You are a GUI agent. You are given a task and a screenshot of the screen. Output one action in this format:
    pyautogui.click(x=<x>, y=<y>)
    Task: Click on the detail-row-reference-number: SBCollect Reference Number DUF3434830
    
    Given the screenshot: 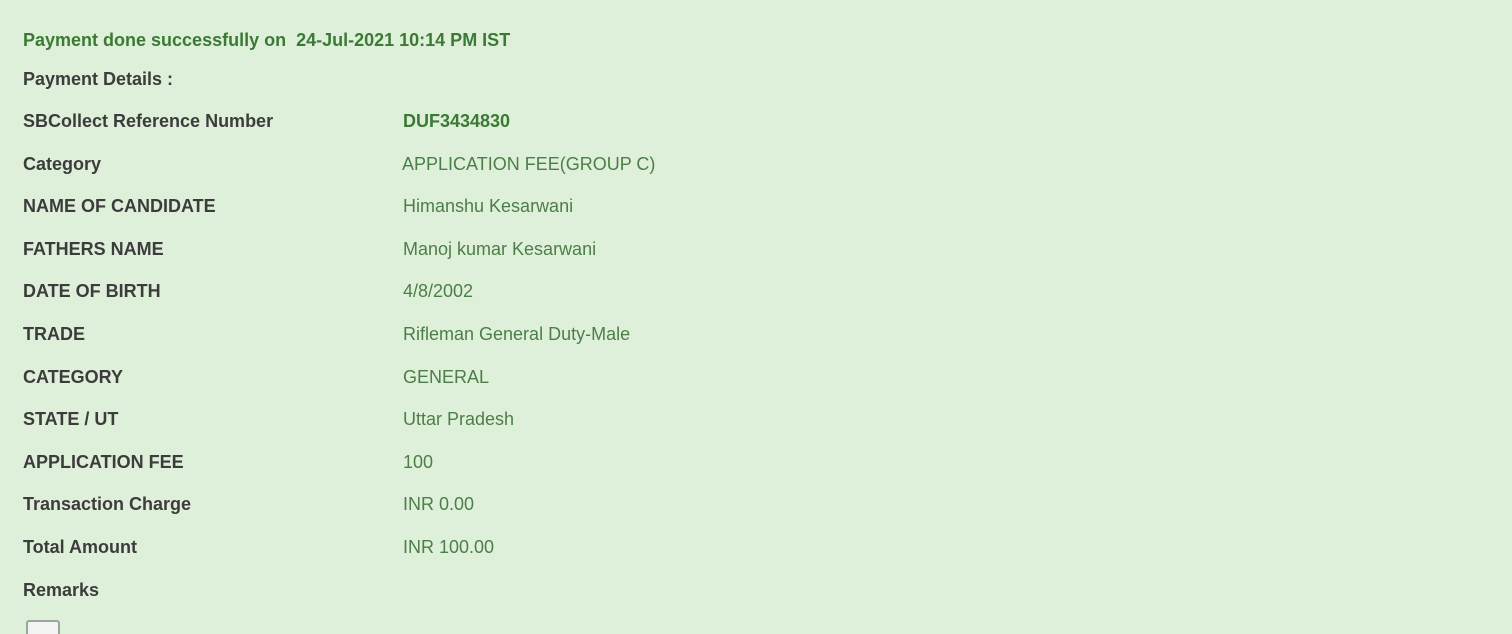 What is the action you would take?
    pyautogui.click(x=473, y=132)
    